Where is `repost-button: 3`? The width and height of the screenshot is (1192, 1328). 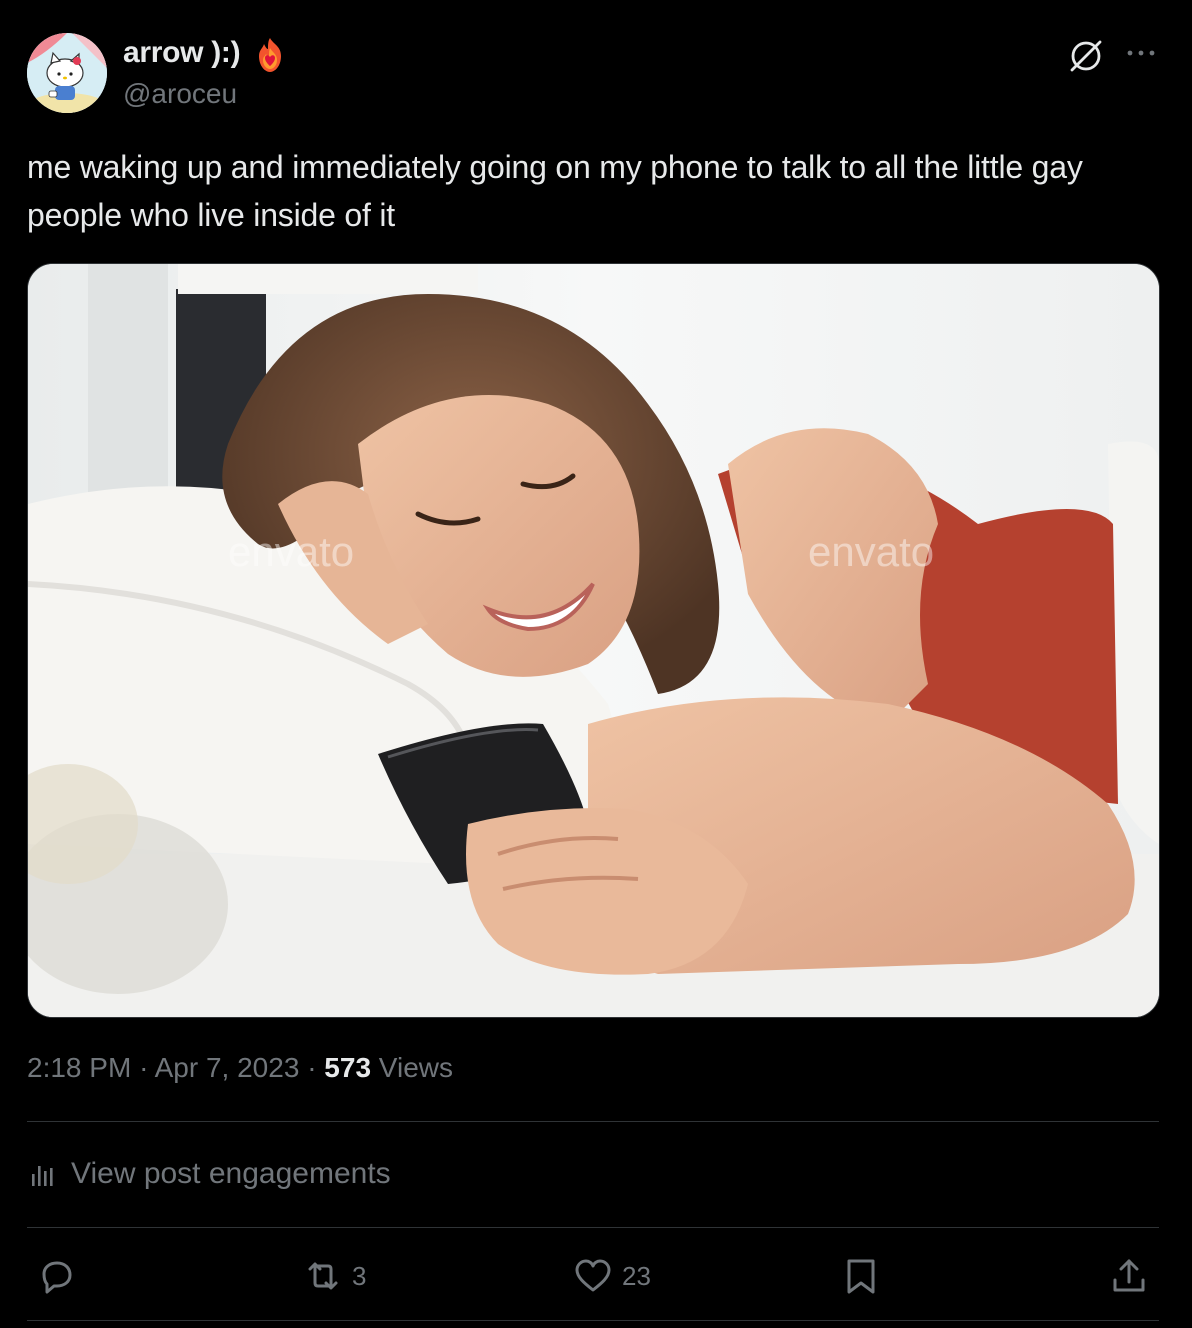
repost-button: 3 is located at coordinates (334, 1276).